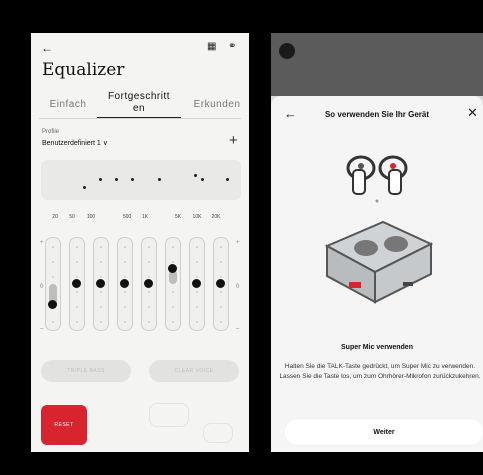 The height and width of the screenshot is (475, 483). What do you see at coordinates (232, 46) in the screenshot?
I see `share-icon: ⚭` at bounding box center [232, 46].